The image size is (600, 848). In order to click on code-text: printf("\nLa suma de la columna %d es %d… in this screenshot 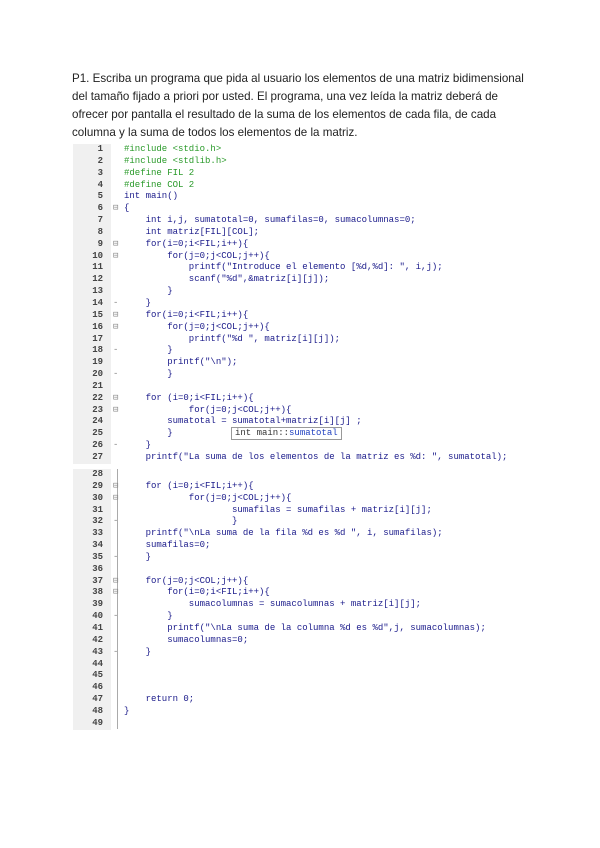, I will do `click(305, 627)`.